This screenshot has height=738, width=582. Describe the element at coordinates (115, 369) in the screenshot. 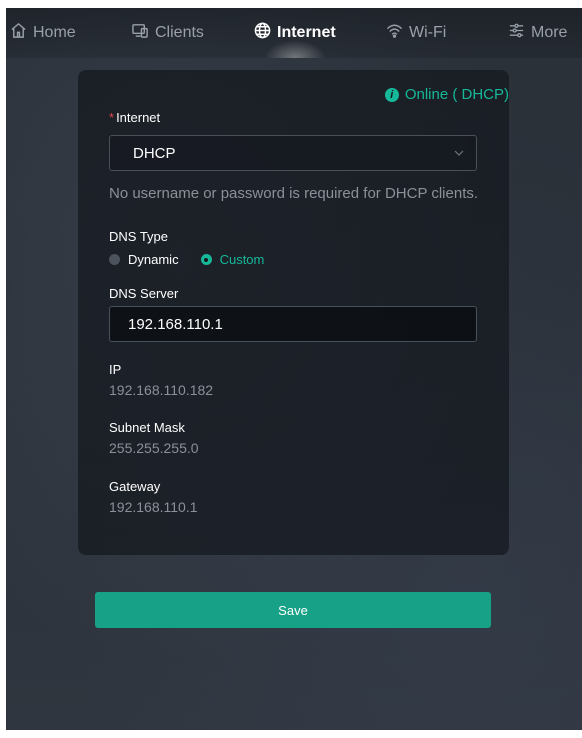

I see `ip-label: IP` at that location.